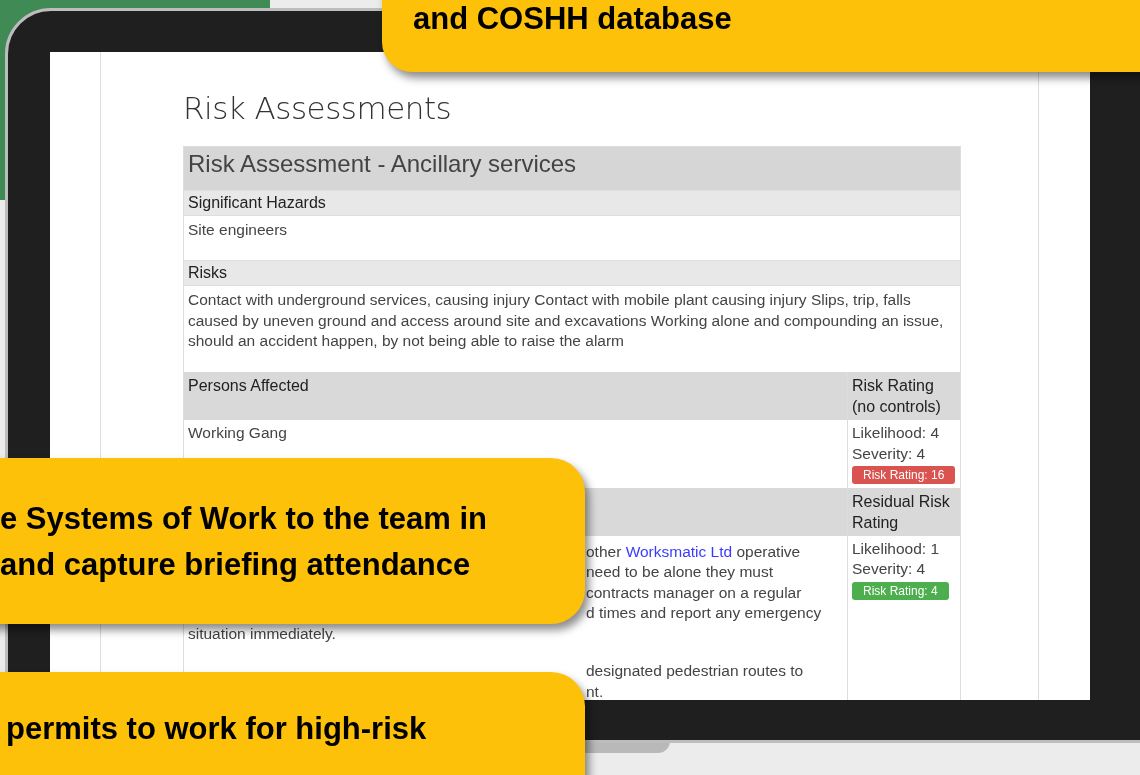  I want to click on assessment-title: Risk Assessment - Ancillary services, so click(572, 168).